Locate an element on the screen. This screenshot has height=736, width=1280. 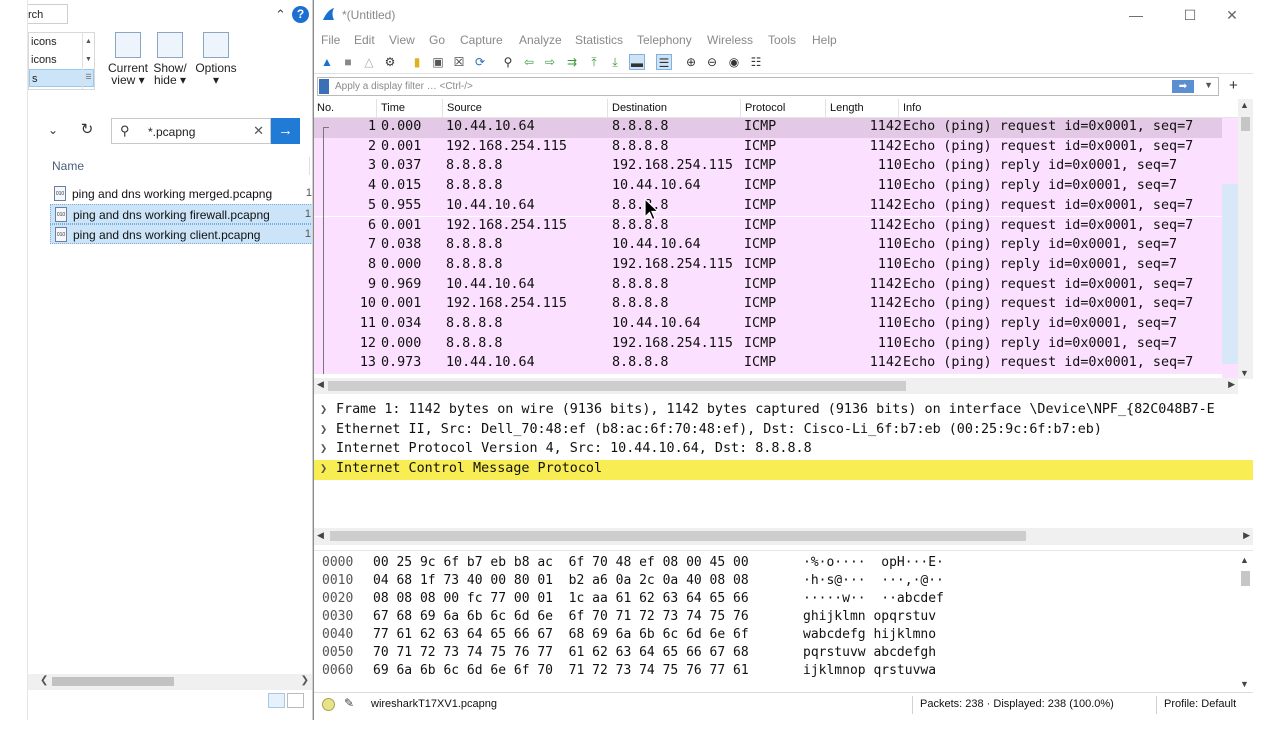
packet-list-horizontal-scrollbar: ◀ ▶ is located at coordinates (776, 386).